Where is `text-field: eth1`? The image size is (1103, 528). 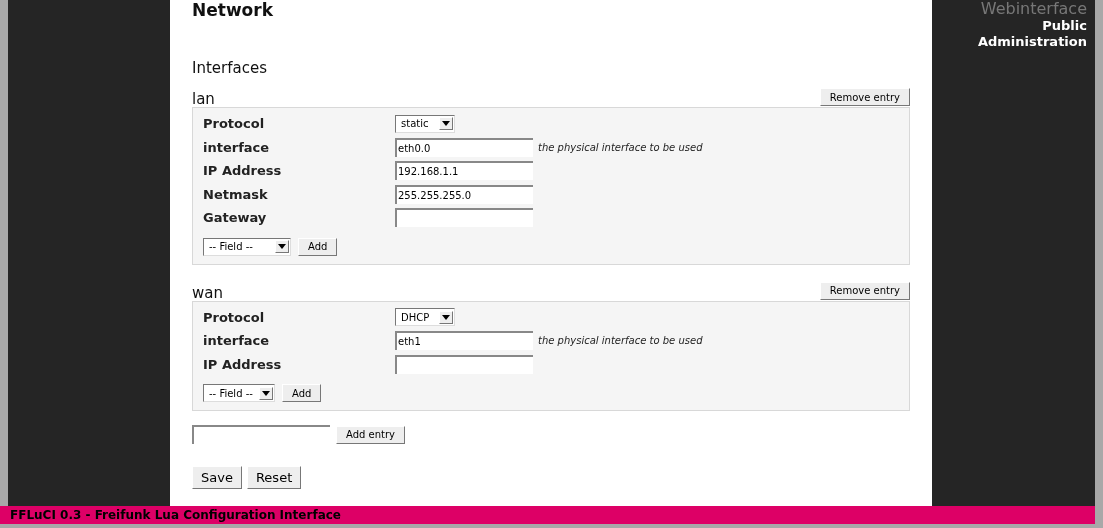
text-field: eth1 is located at coordinates (464, 341).